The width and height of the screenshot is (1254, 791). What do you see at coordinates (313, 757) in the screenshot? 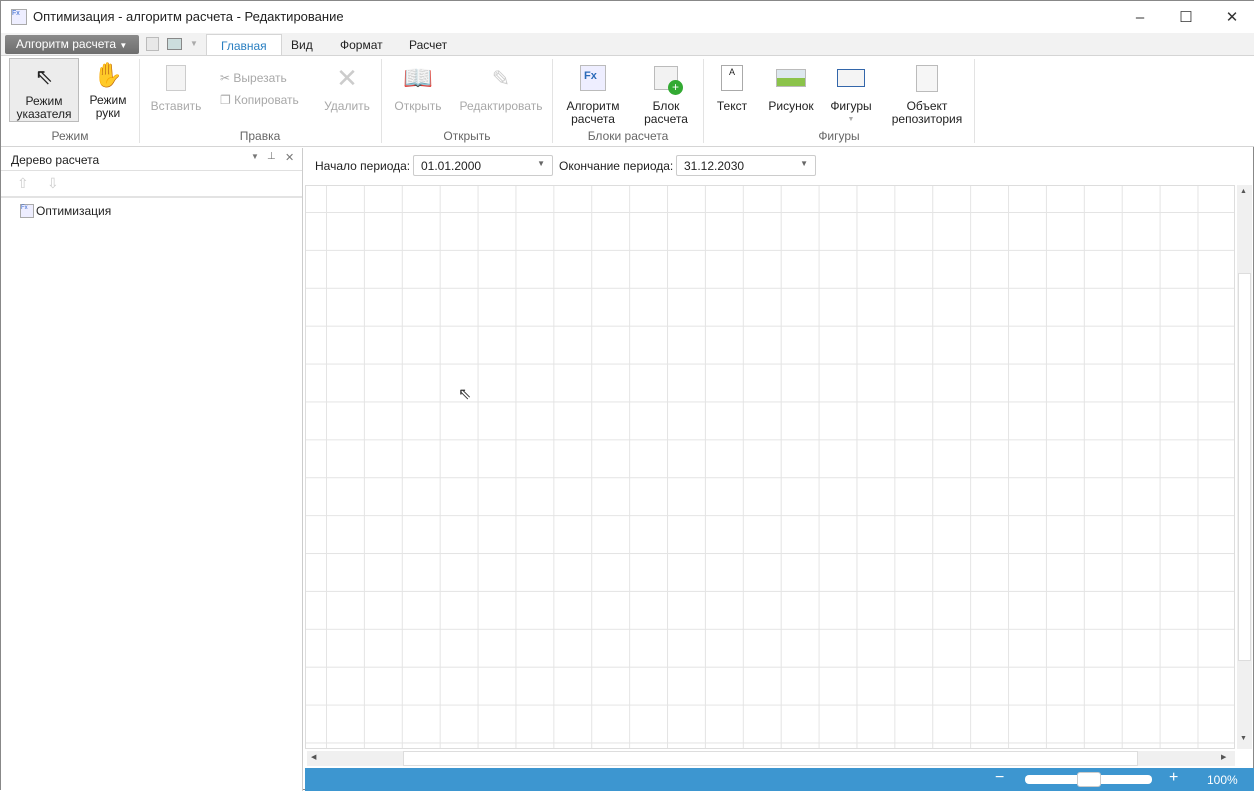
I see `scroll-left-icon: ◀` at bounding box center [313, 757].